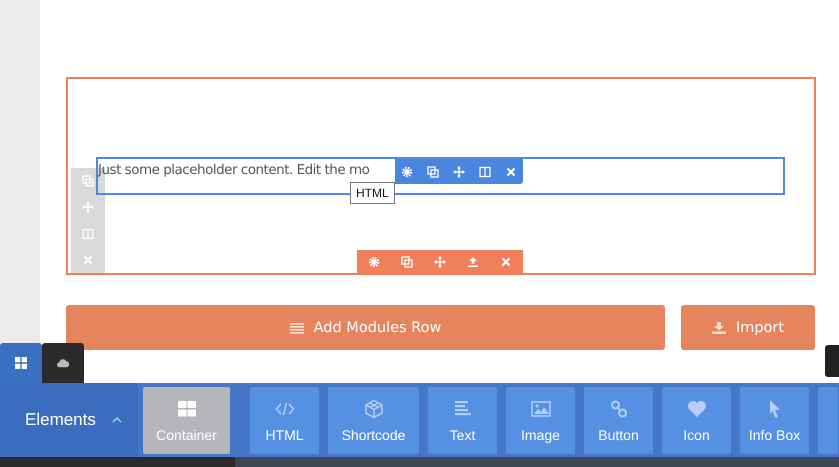  I want to click on add-row-button: Add Modules Row, so click(365, 327).